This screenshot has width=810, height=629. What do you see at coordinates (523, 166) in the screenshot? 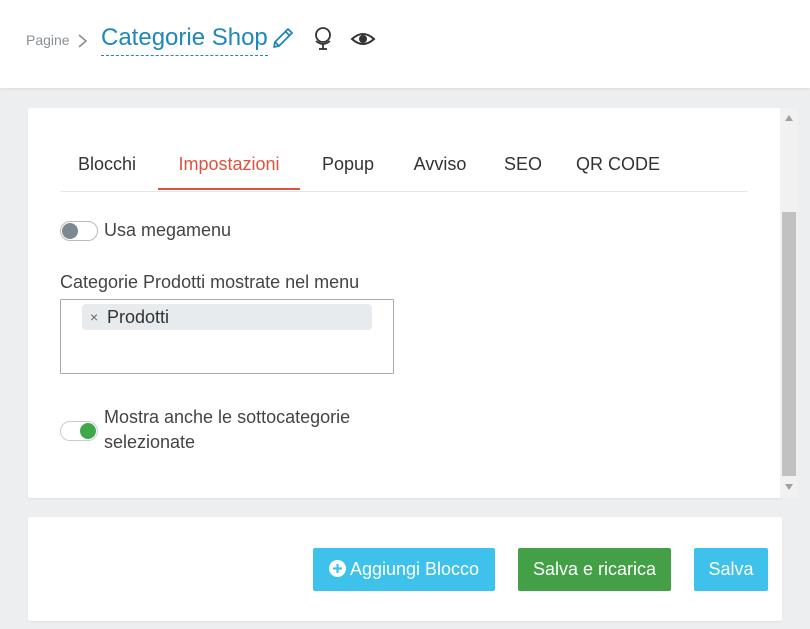
I see `tab-seo: SEO` at bounding box center [523, 166].